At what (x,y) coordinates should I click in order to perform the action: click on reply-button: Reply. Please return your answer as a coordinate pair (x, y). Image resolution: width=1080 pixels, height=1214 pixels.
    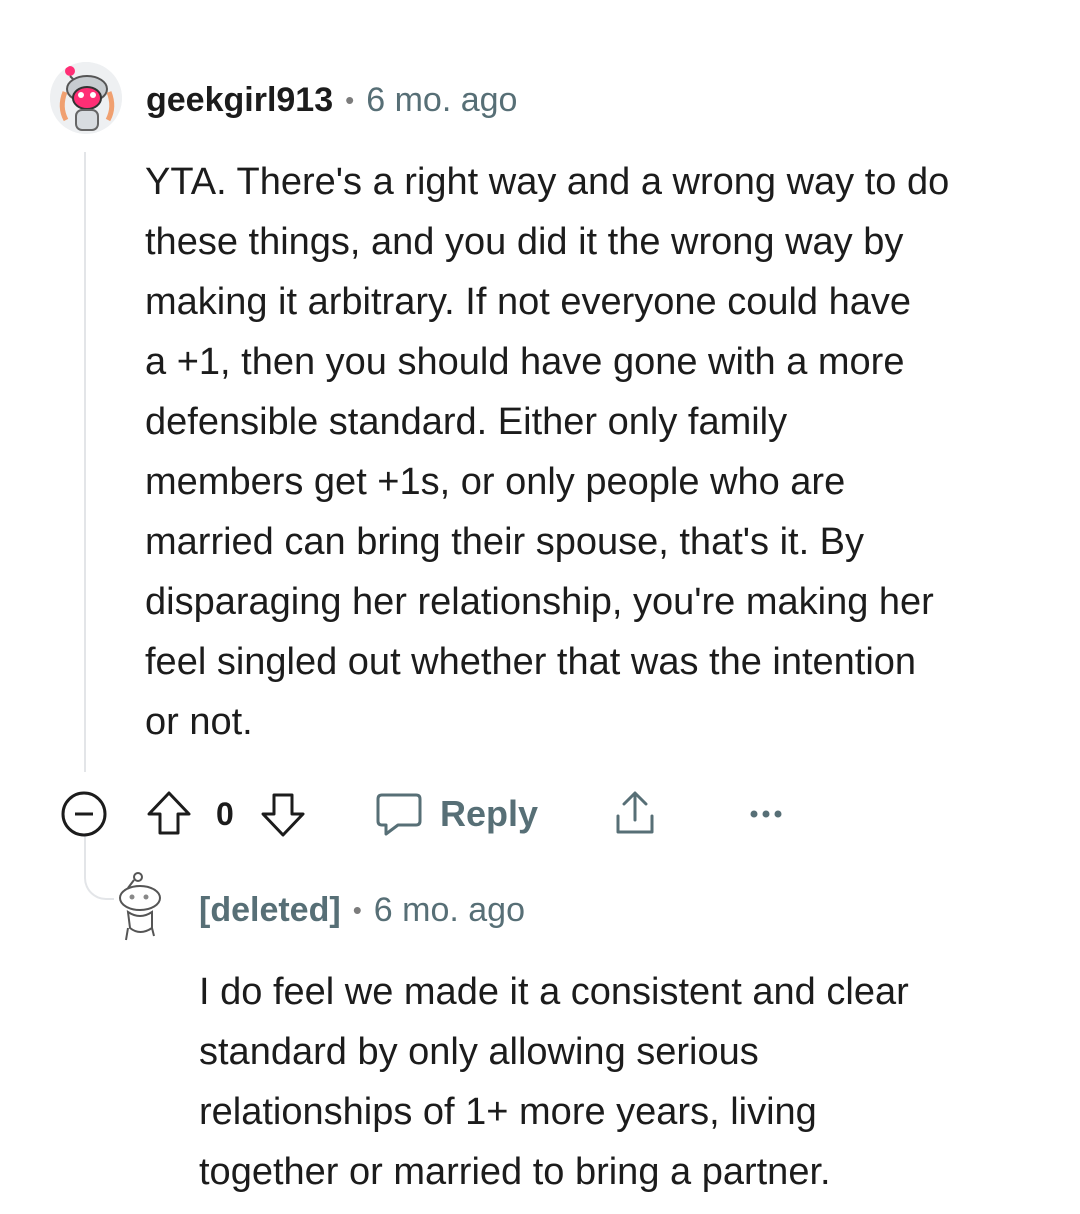
    Looking at the image, I should click on (456, 814).